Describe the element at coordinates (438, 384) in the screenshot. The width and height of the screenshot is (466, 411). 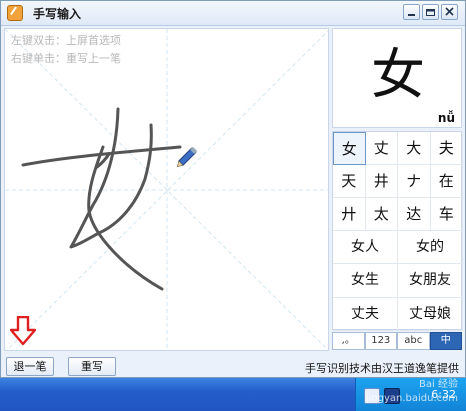
I see `watermark-line1: Bai 经验` at that location.